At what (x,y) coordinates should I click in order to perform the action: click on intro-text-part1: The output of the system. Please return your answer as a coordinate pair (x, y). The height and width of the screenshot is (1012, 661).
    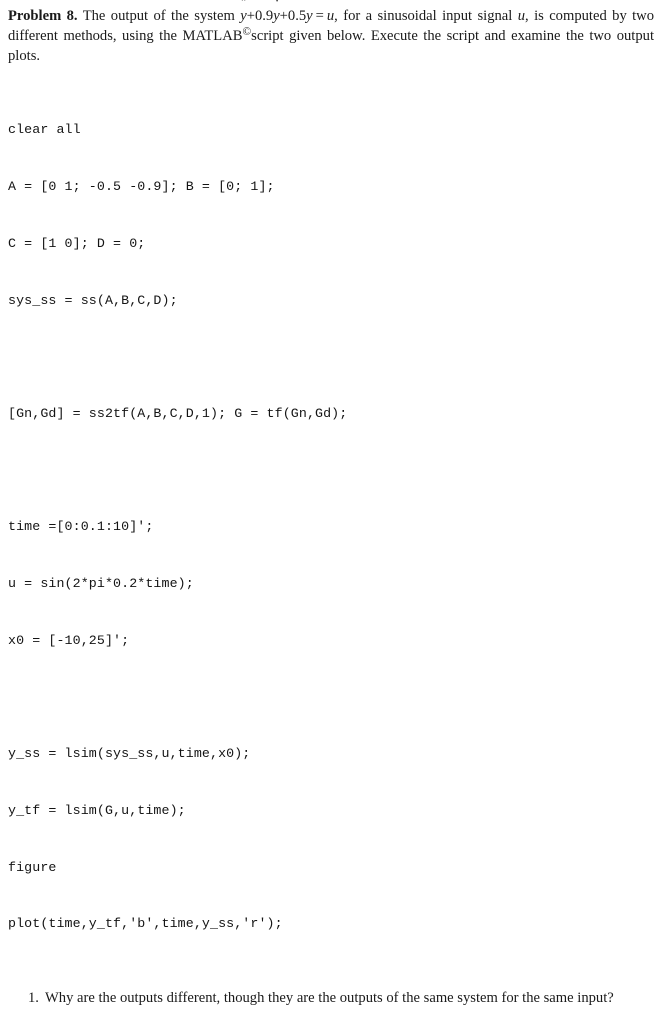
    Looking at the image, I should click on (158, 16).